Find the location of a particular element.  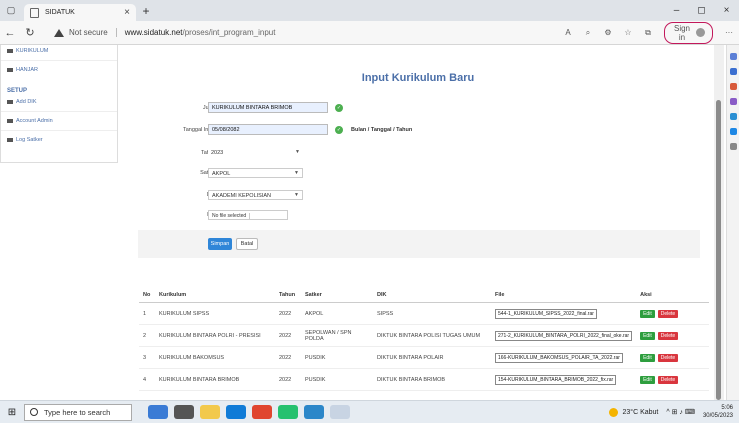

tools-icon is located at coordinates (733, 86).